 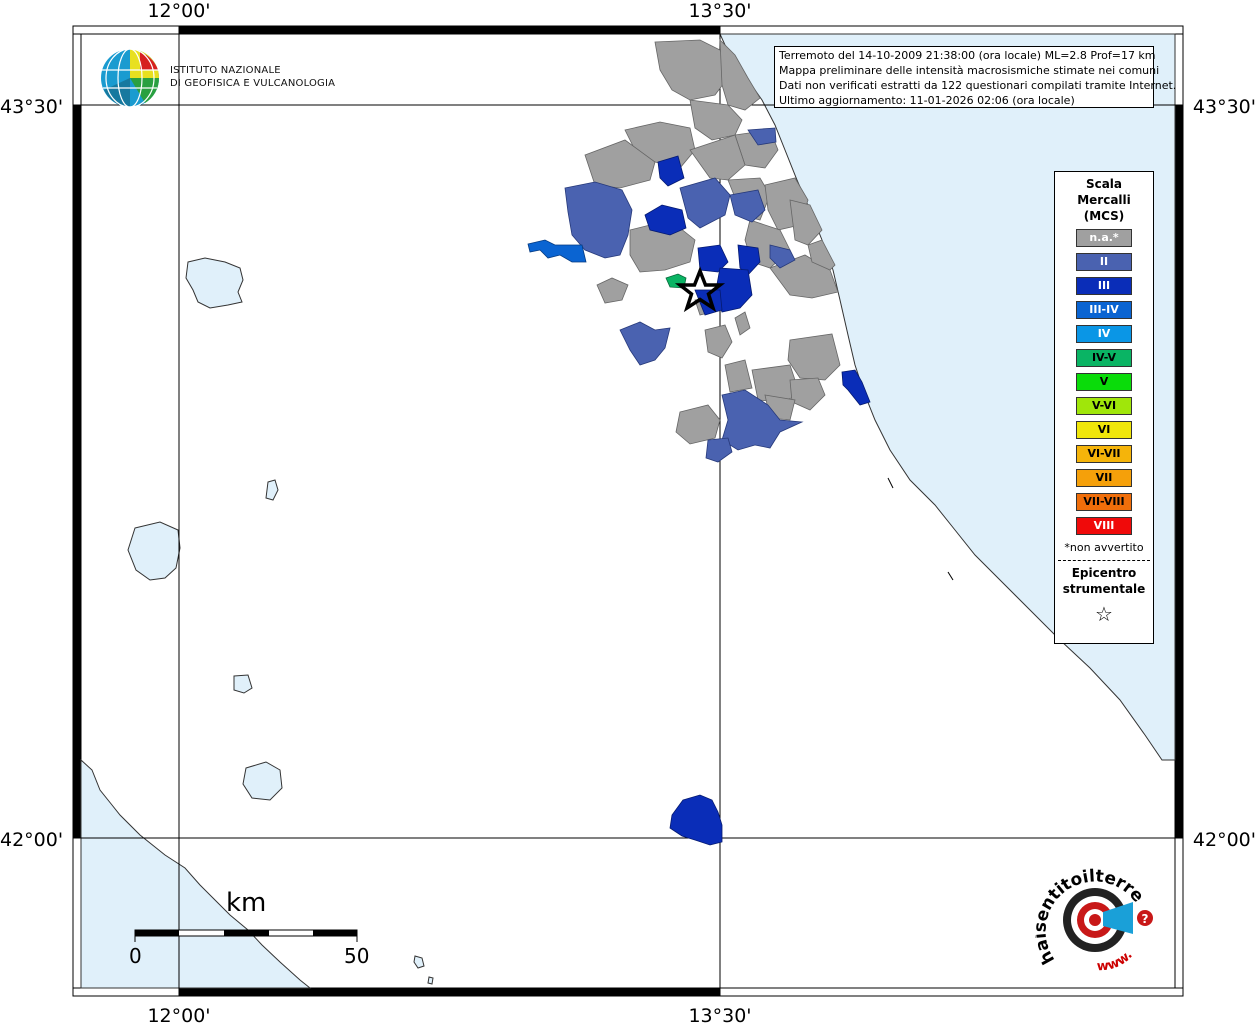 I want to click on scale-unit: km, so click(x=246, y=903).